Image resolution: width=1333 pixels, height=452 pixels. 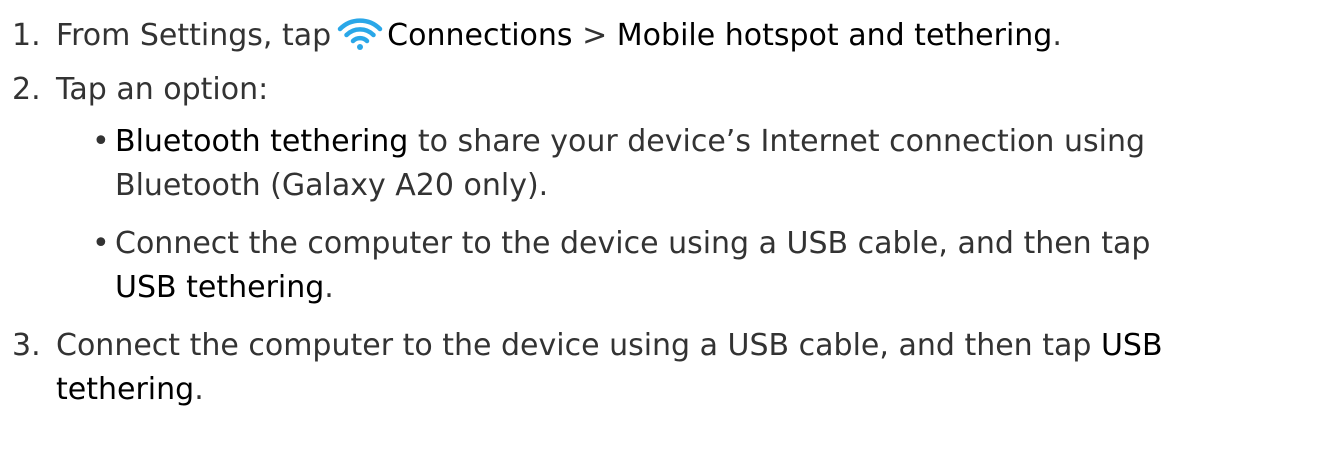 What do you see at coordinates (480, 35) in the screenshot?
I see `menu-connections: Connections` at bounding box center [480, 35].